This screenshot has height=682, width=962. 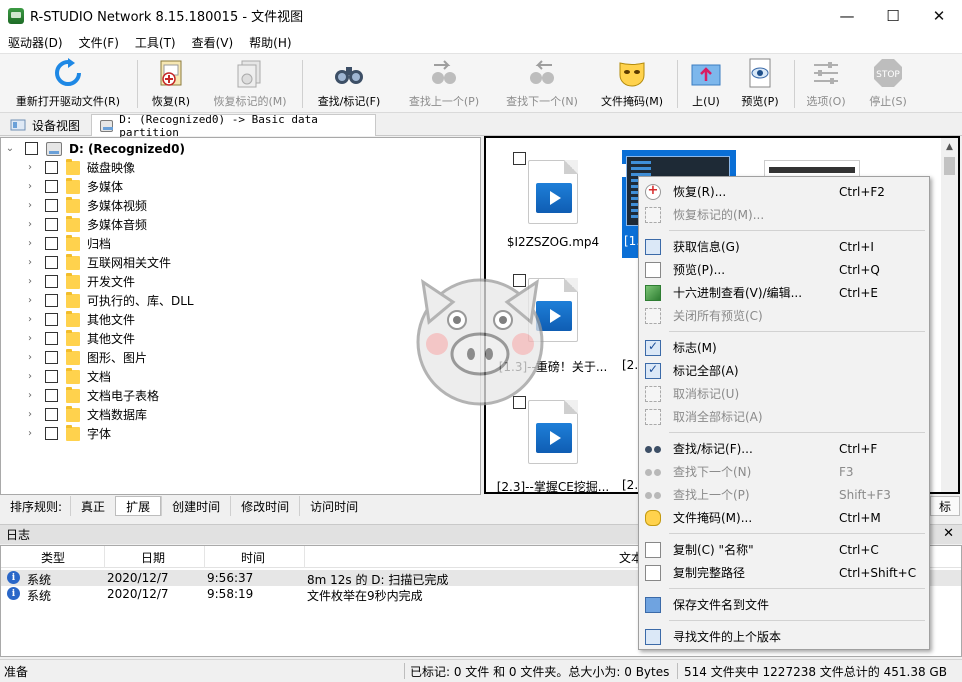 What do you see at coordinates (784, 494) in the screenshot?
I see `context-menu-item: 查找上一个(P) Shift+F3` at bounding box center [784, 494].